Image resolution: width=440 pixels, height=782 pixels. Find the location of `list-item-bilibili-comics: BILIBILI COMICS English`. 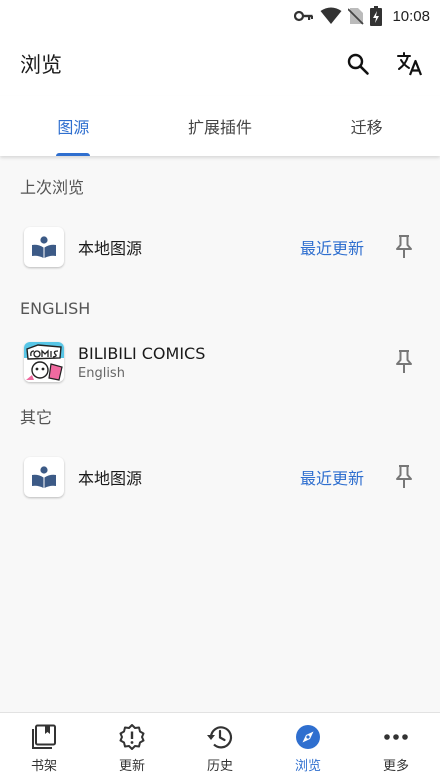

list-item-bilibili-comics: BILIBILI COMICS English is located at coordinates (220, 362).